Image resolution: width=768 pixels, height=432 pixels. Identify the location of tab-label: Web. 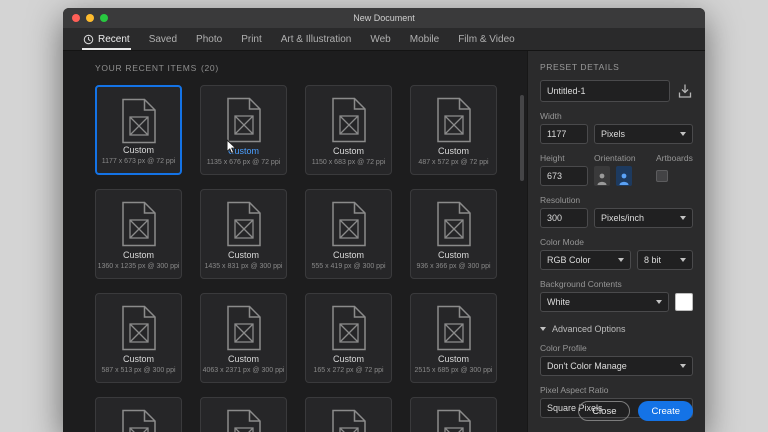
(380, 39).